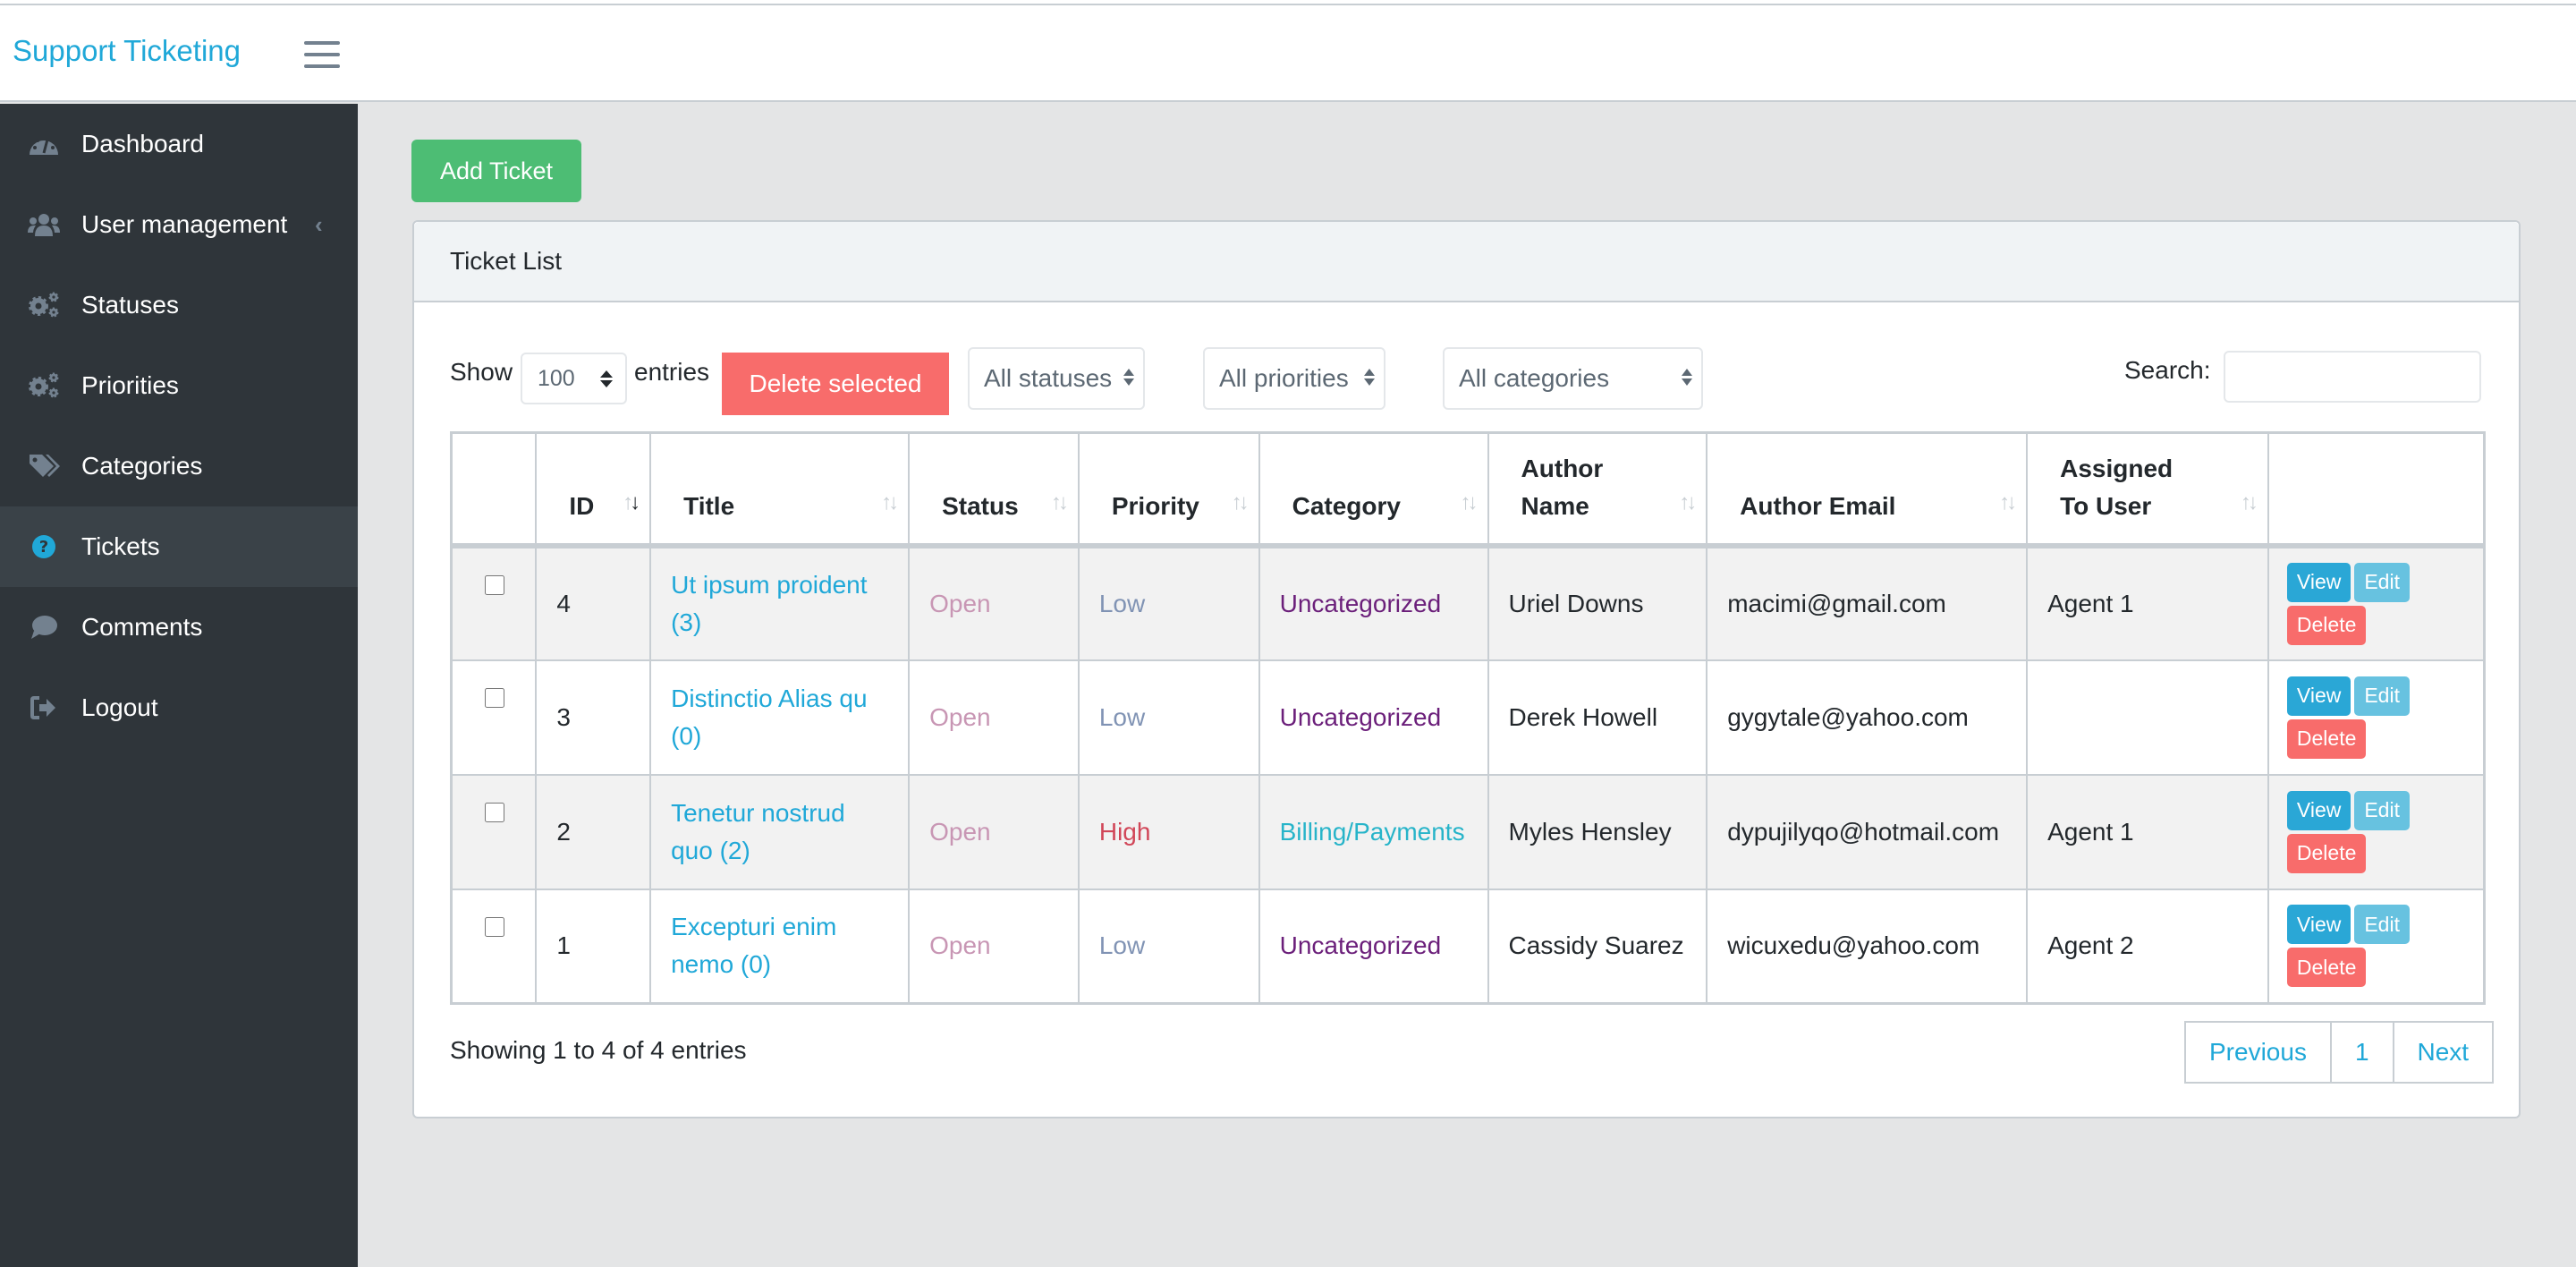 The width and height of the screenshot is (2576, 1267). Describe the element at coordinates (481, 372) in the screenshot. I see `show-label: Show` at that location.